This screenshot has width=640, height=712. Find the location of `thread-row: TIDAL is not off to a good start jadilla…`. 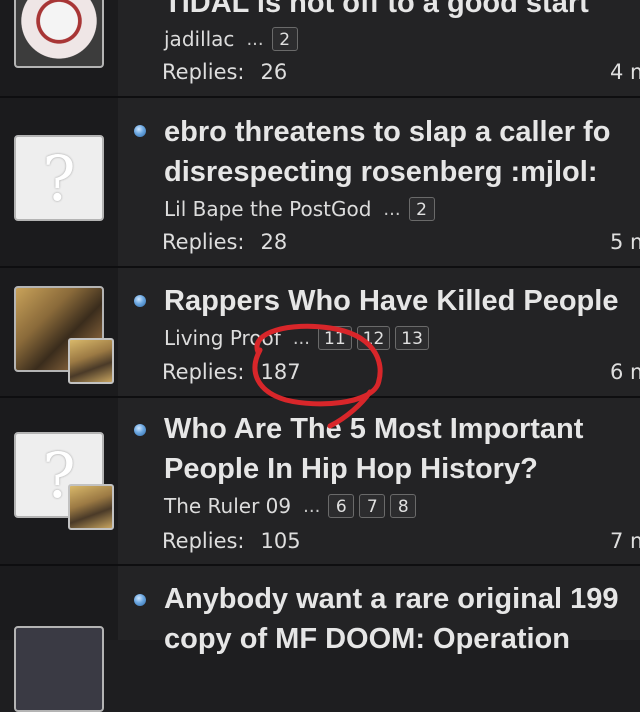

thread-row: TIDAL is not off to a good start jadilla… is located at coordinates (320, 48).